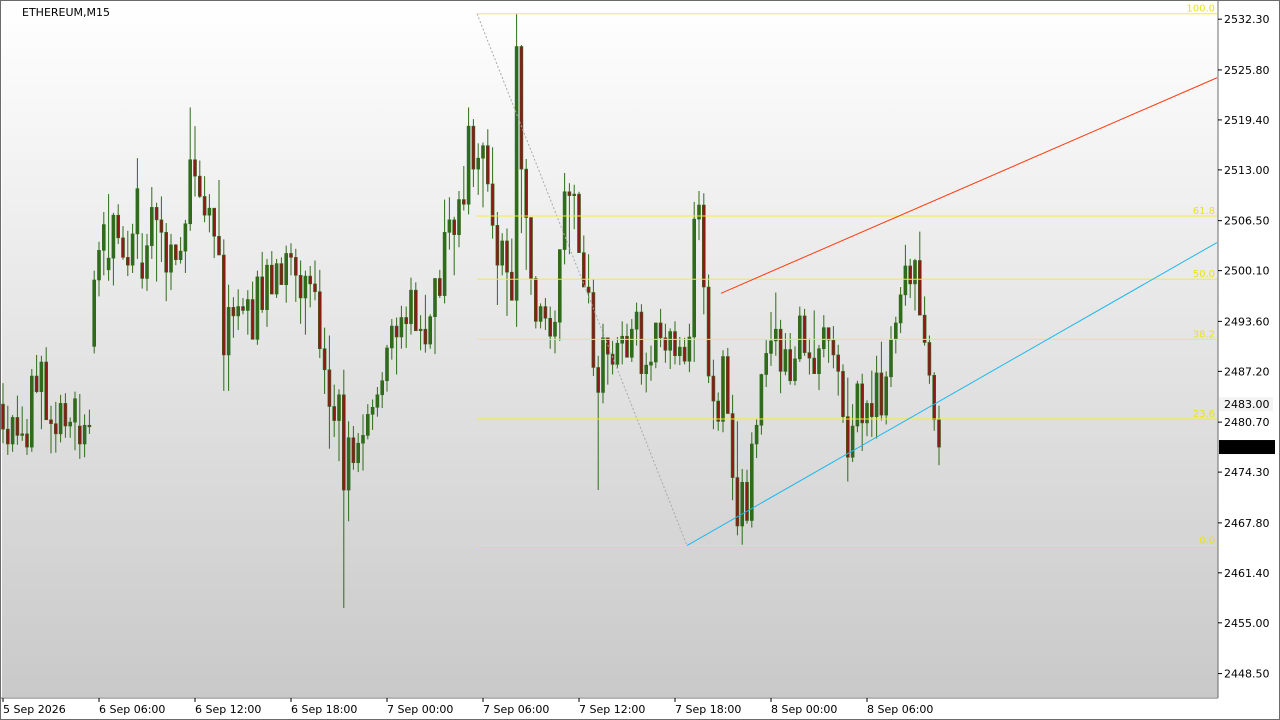 Image resolution: width=1280 pixels, height=720 pixels. I want to click on price-tick-label: 2525.80, so click(1247, 70).